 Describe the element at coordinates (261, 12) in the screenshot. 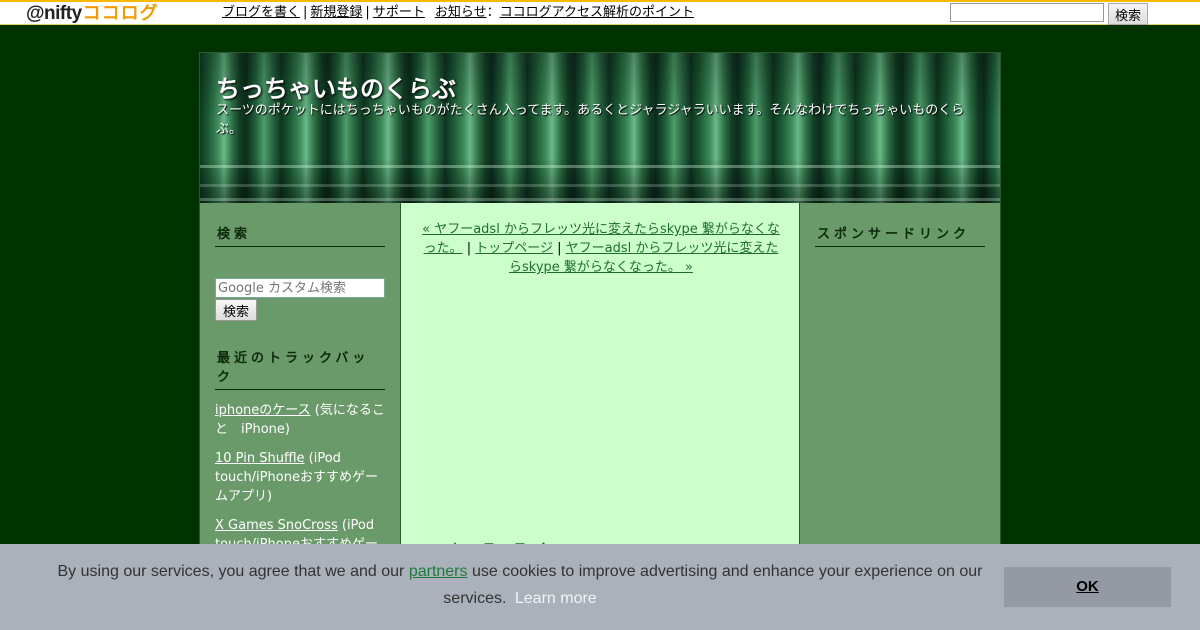

I see `write-blog-link: ブログを書く` at that location.